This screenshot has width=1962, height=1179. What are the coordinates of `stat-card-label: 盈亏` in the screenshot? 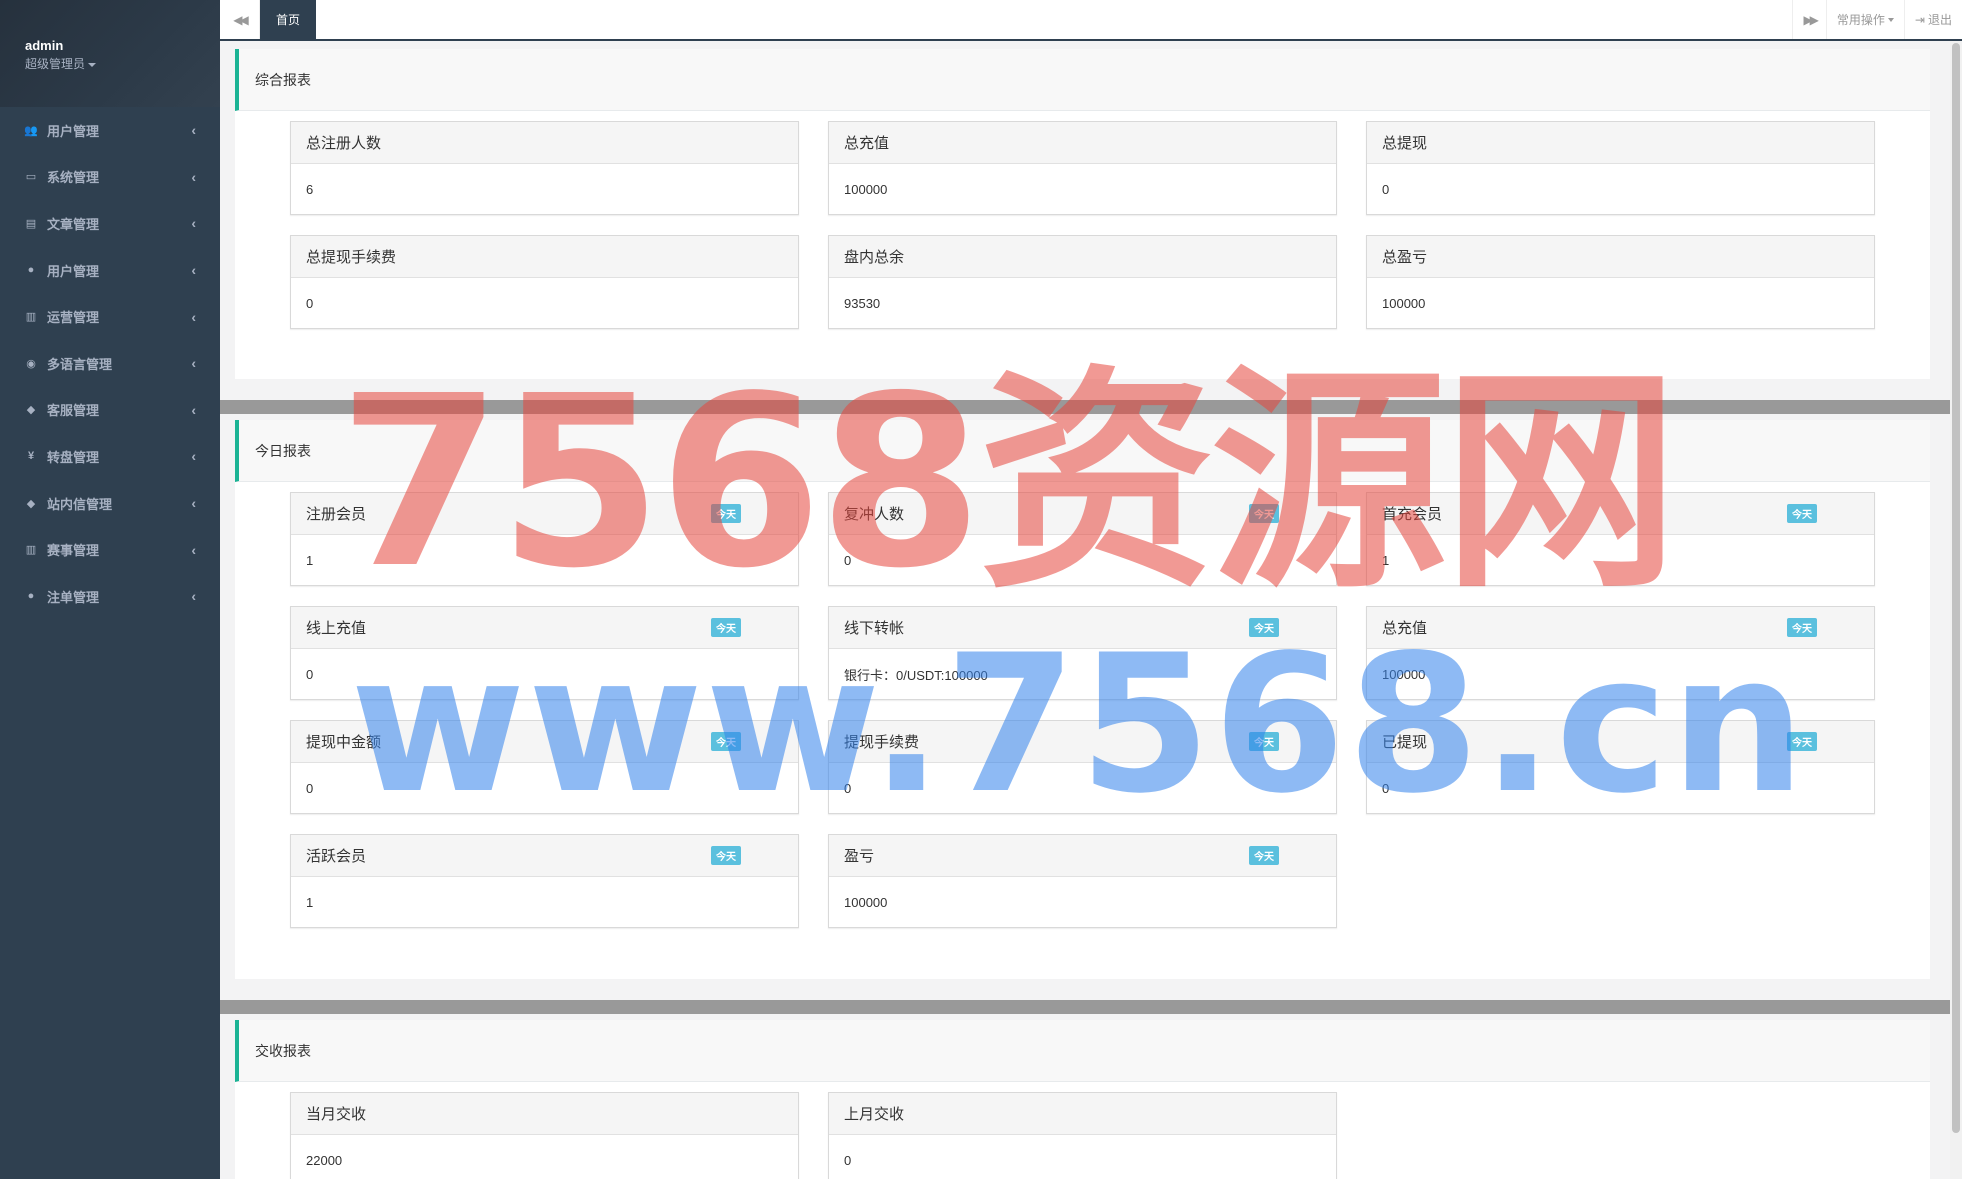 It's located at (859, 856).